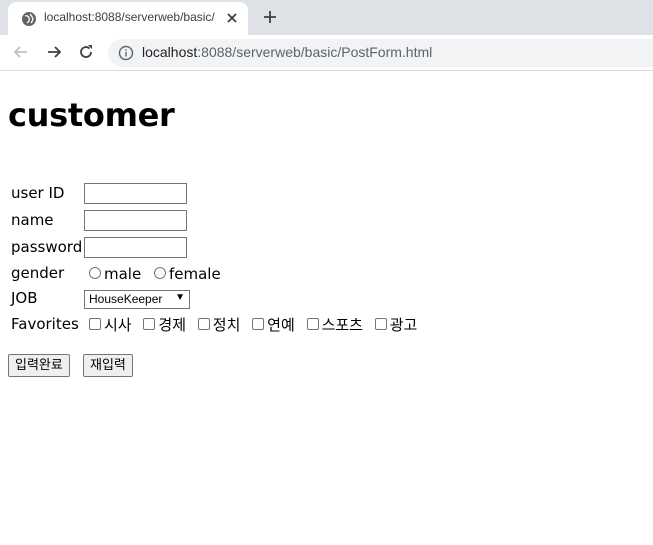  Describe the element at coordinates (326, 17) in the screenshot. I see `tab-bar: localhost:8088/serverweb/basic/` at that location.